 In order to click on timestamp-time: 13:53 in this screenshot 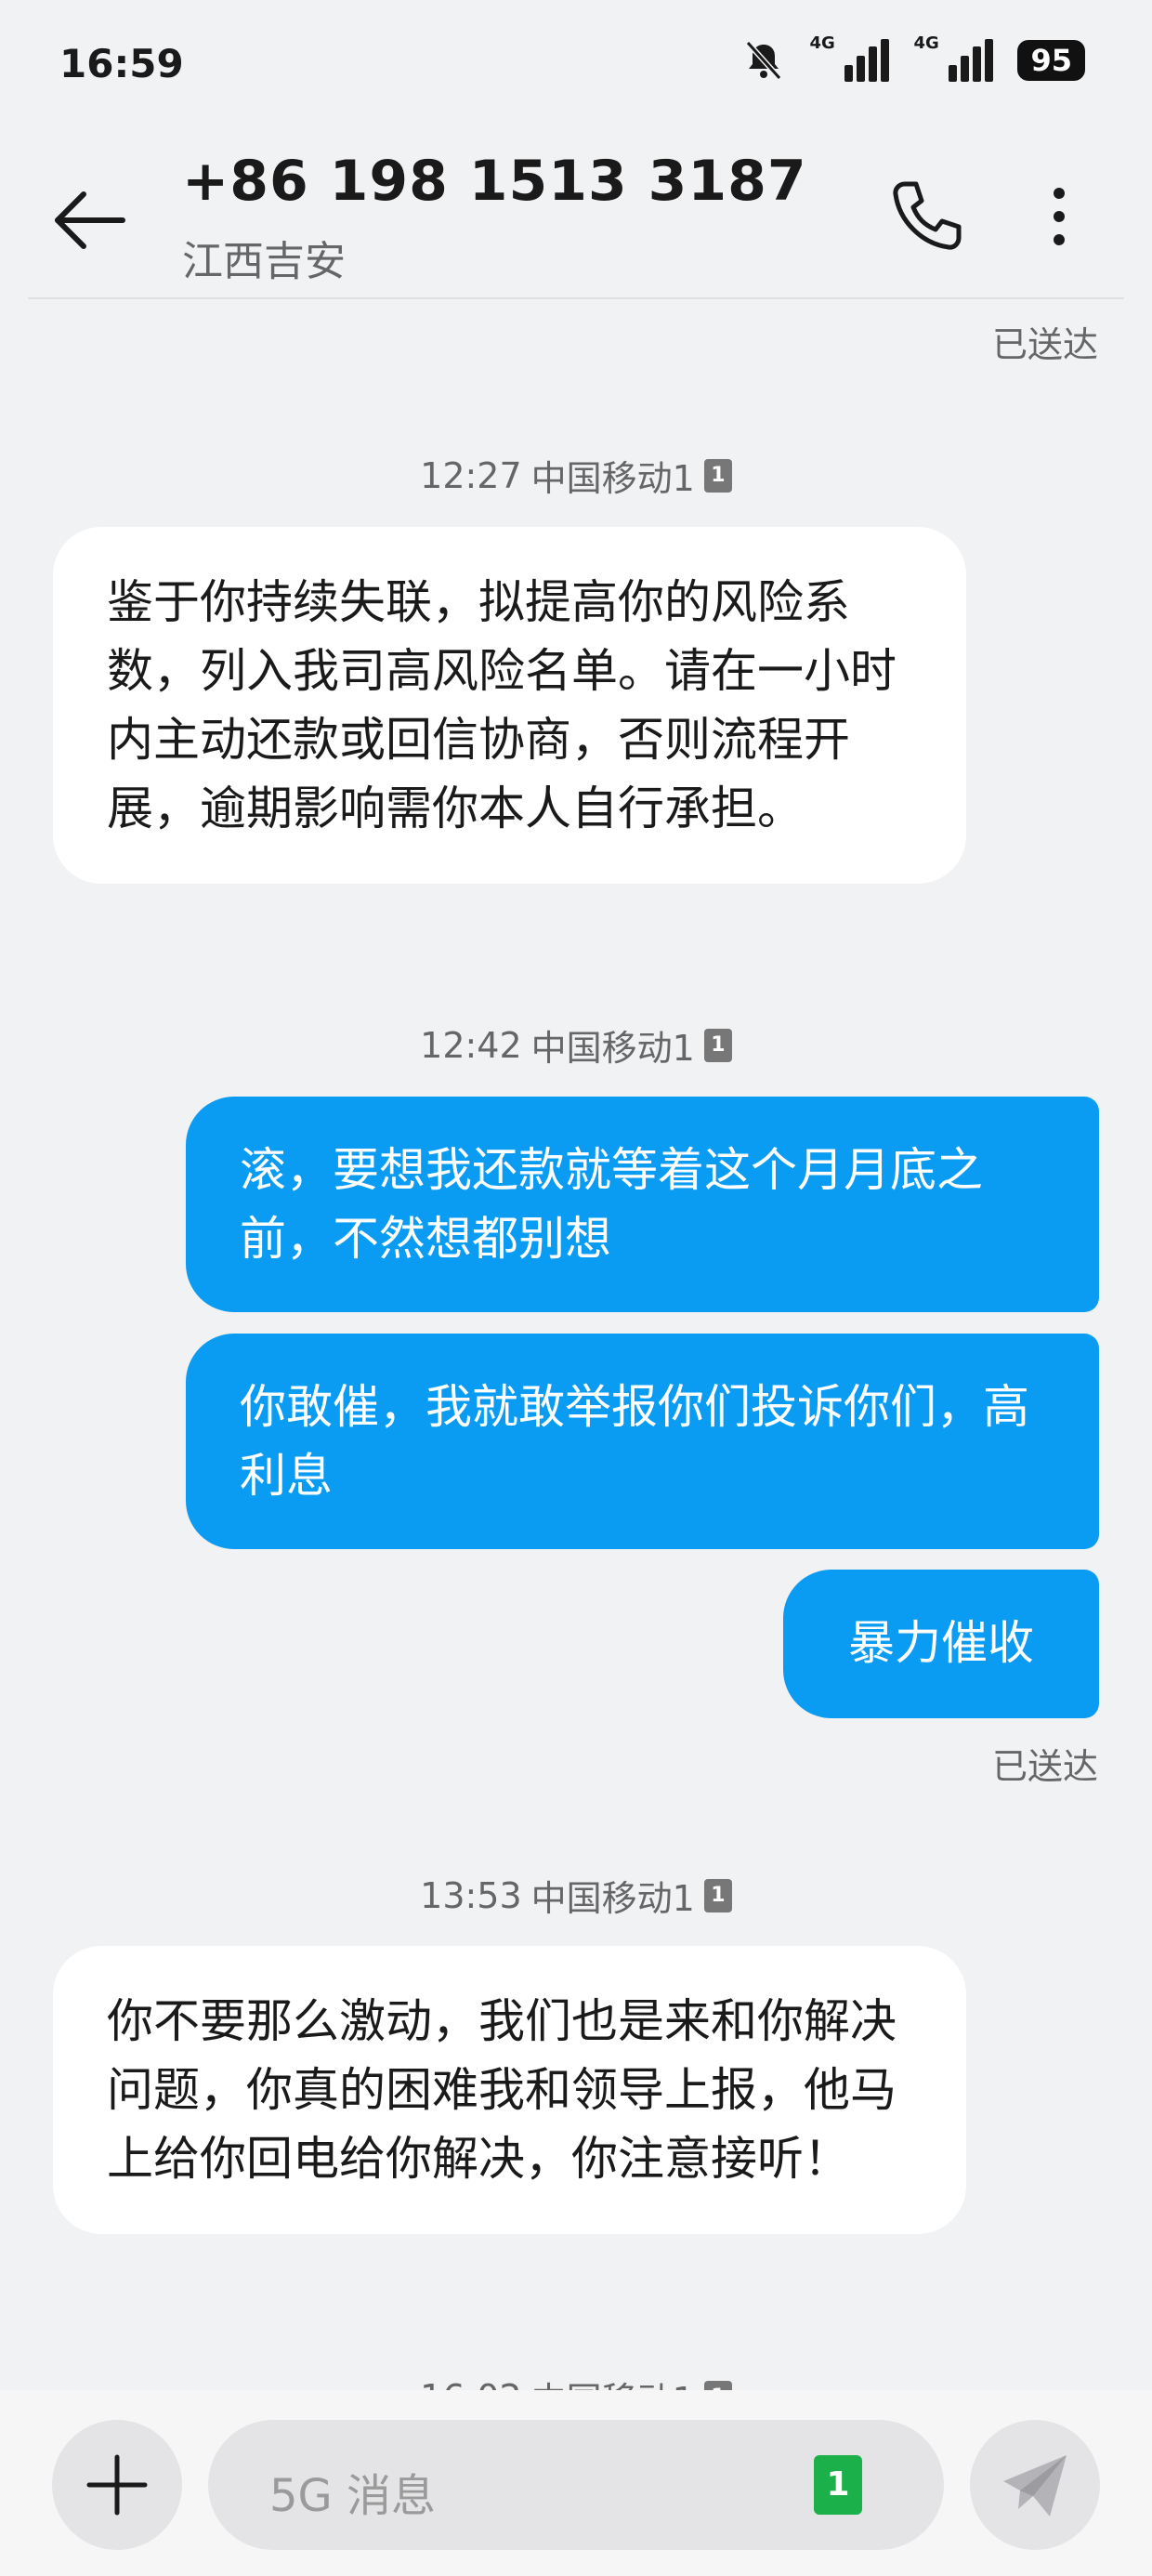, I will do `click(471, 1895)`.